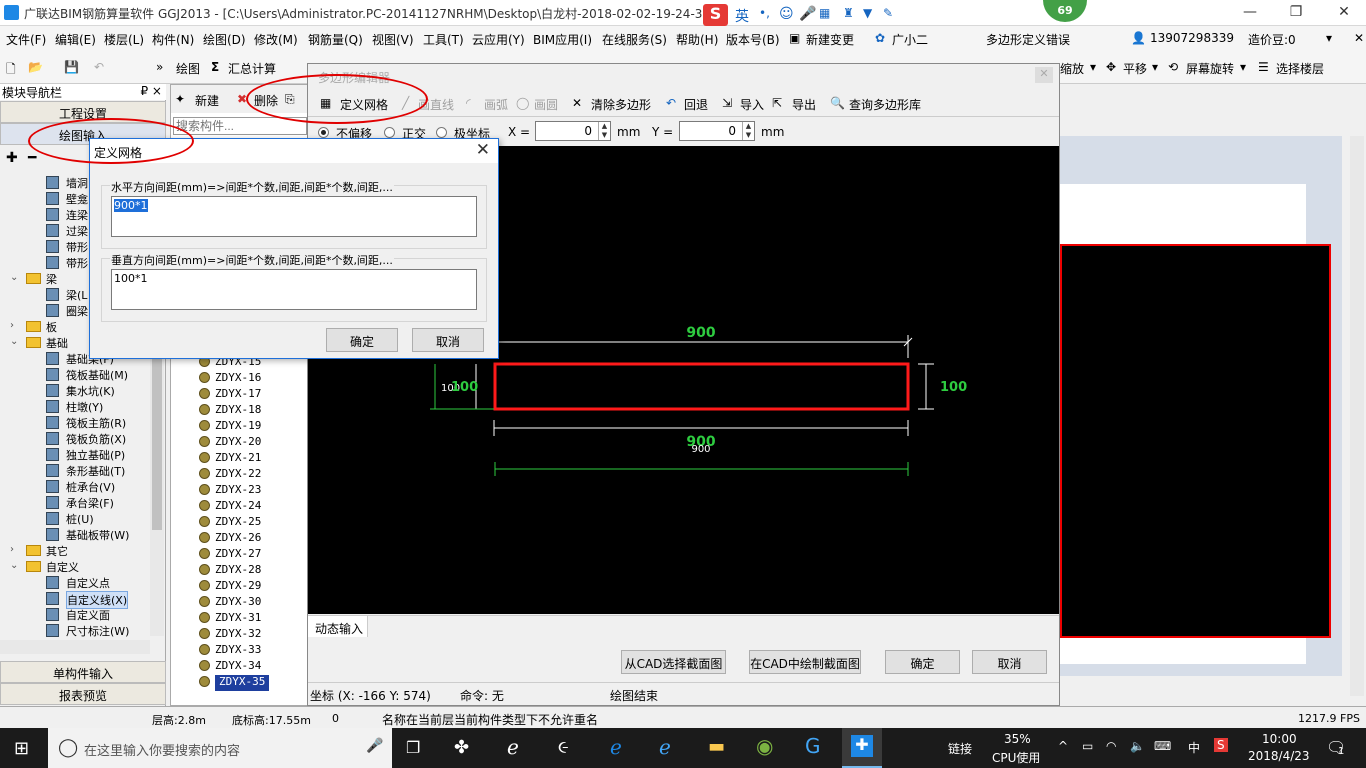 The height and width of the screenshot is (768, 1366). I want to click on restore-icon: ❐, so click(1296, 12).